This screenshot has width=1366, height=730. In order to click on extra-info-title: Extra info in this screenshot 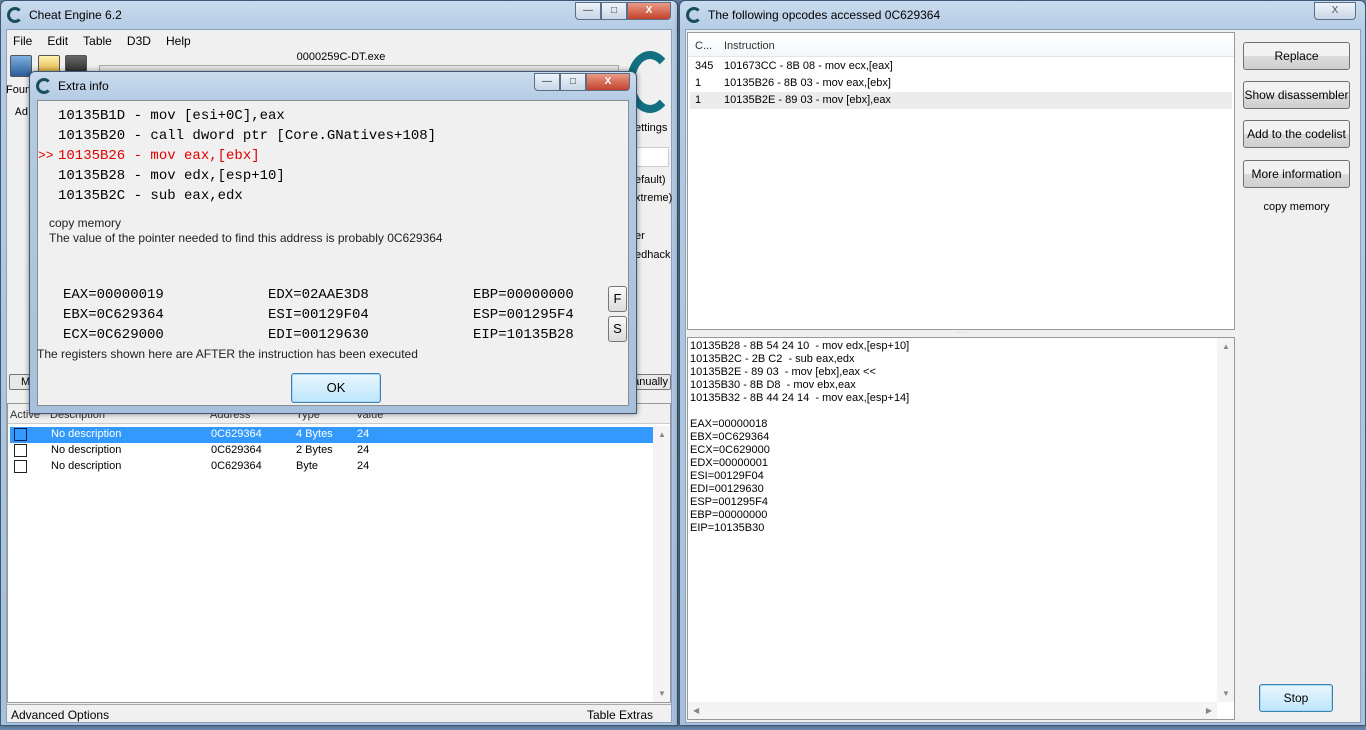, I will do `click(83, 86)`.